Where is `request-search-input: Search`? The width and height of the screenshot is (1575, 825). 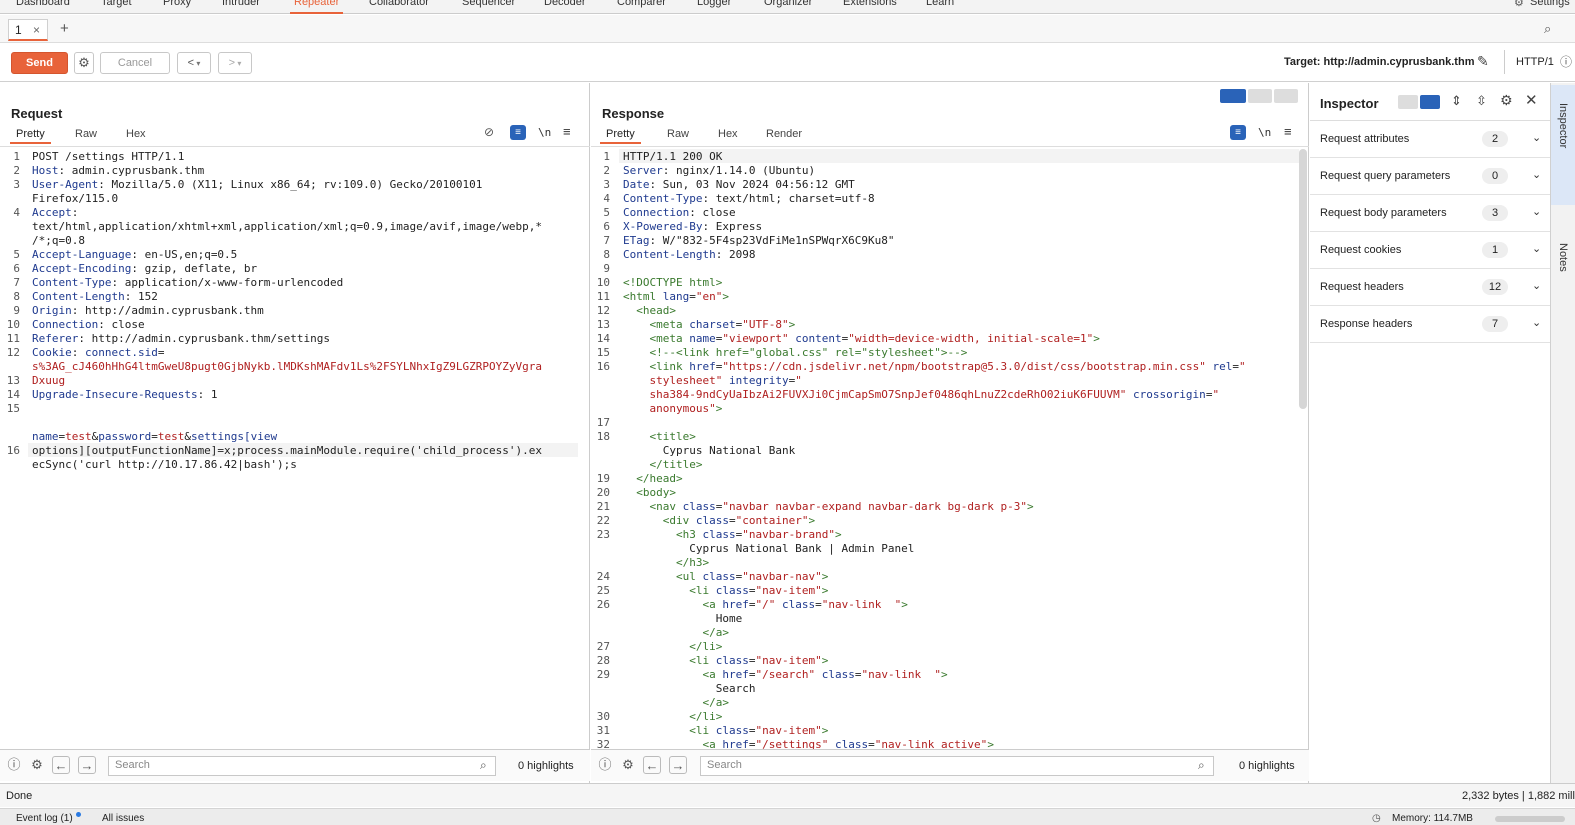
request-search-input: Search is located at coordinates (302, 766).